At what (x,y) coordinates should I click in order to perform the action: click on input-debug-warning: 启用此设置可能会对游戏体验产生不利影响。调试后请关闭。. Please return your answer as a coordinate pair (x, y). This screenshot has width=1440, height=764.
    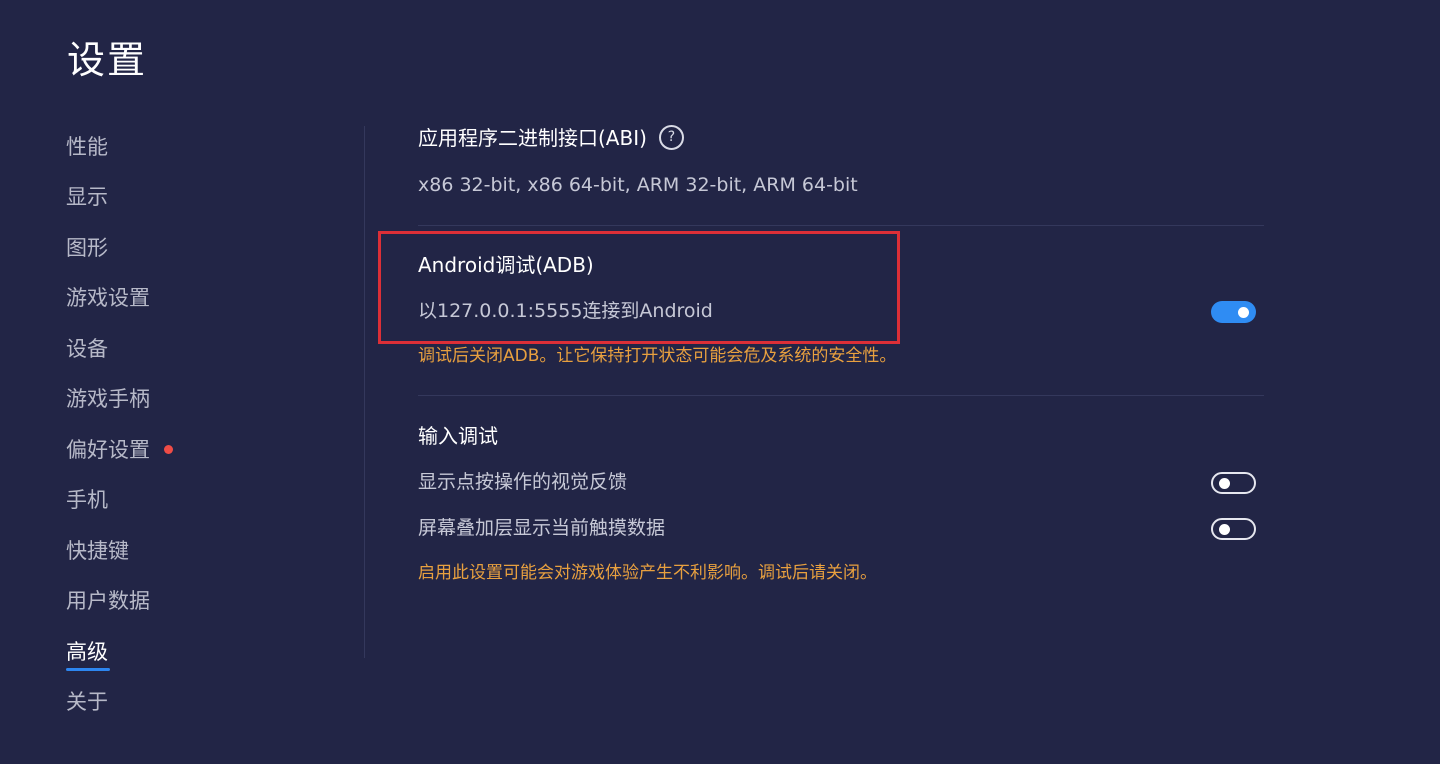
    Looking at the image, I should click on (647, 573).